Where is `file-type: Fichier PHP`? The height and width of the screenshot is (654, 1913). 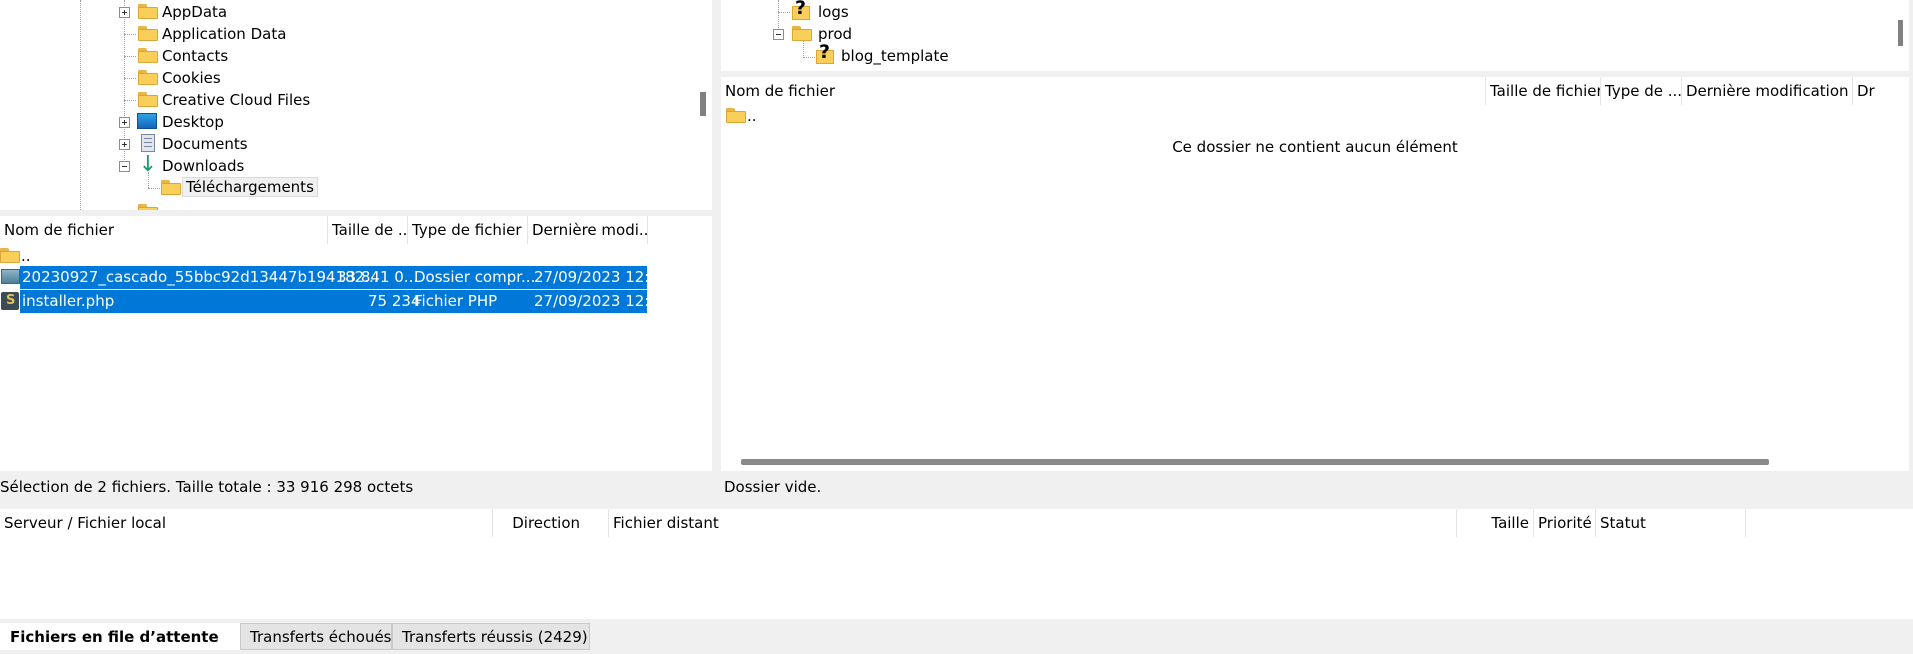
file-type: Fichier PHP is located at coordinates (456, 301).